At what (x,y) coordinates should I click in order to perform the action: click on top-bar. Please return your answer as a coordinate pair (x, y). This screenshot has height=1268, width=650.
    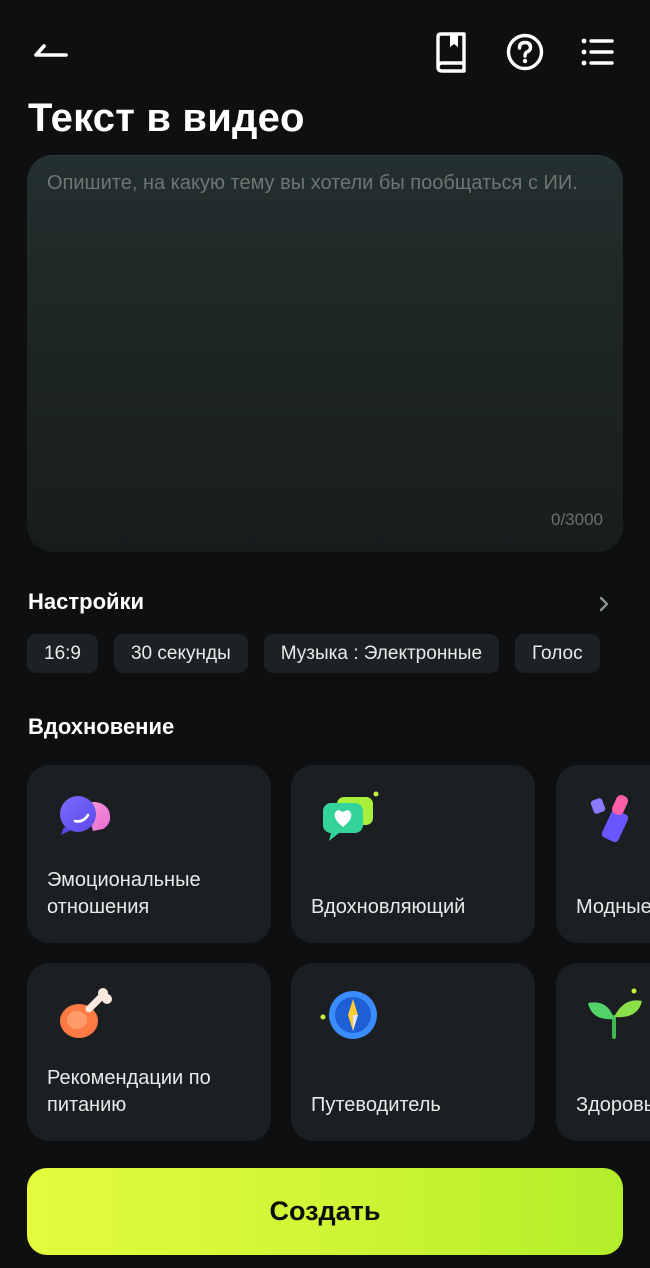
    Looking at the image, I should click on (325, 50).